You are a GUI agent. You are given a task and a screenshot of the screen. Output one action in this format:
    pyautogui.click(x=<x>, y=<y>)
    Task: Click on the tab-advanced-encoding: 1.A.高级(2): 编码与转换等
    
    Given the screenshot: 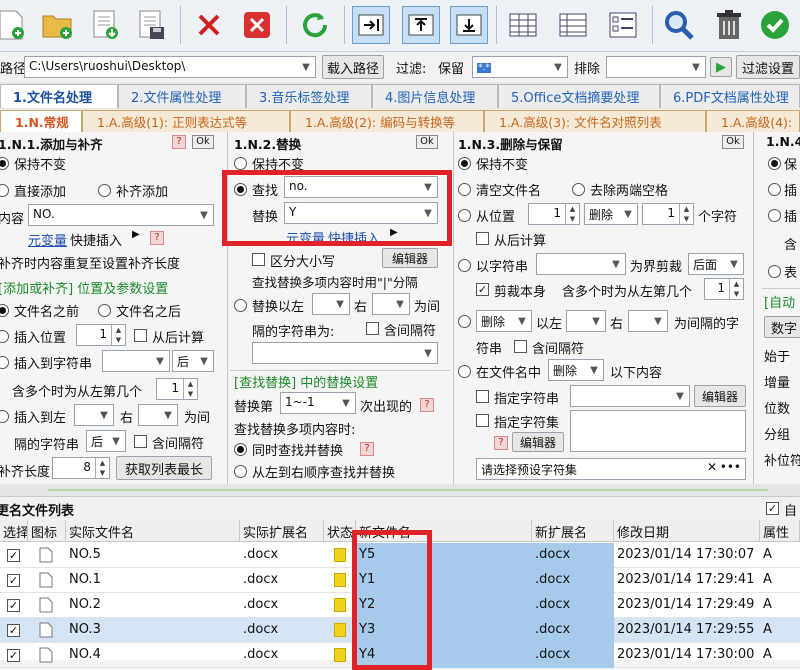 What is the action you would take?
    pyautogui.click(x=387, y=121)
    